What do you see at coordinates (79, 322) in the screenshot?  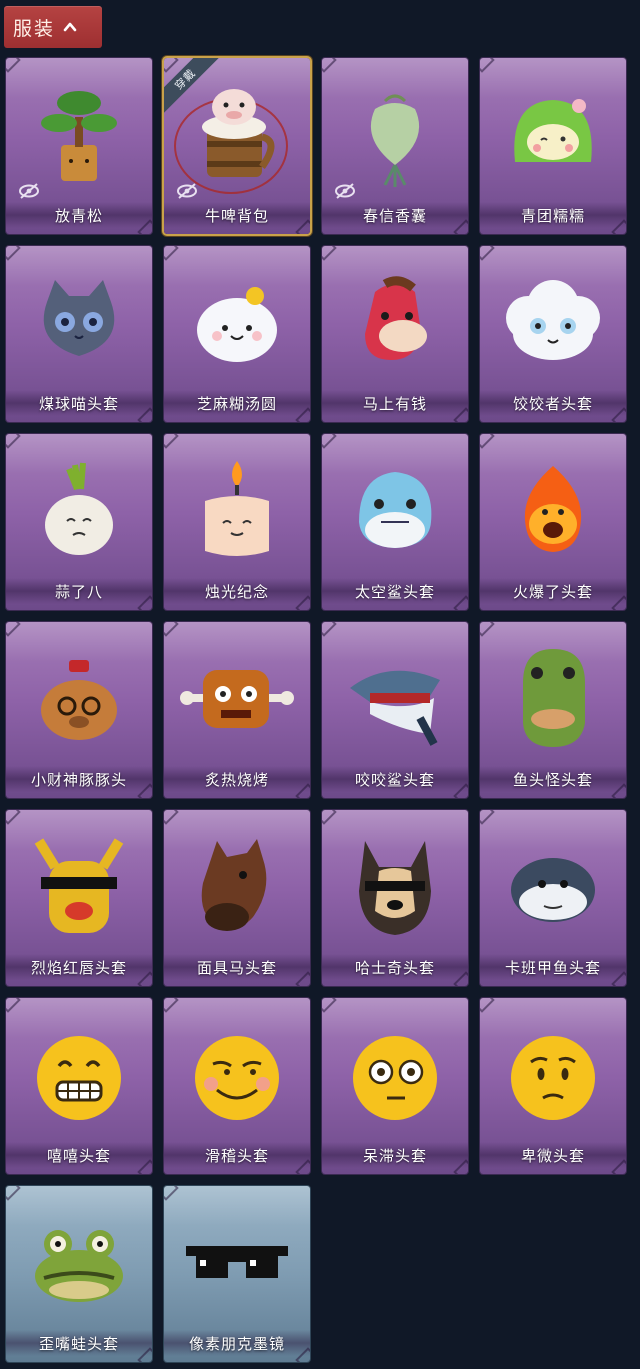 I see `grey-cat-head-icon` at bounding box center [79, 322].